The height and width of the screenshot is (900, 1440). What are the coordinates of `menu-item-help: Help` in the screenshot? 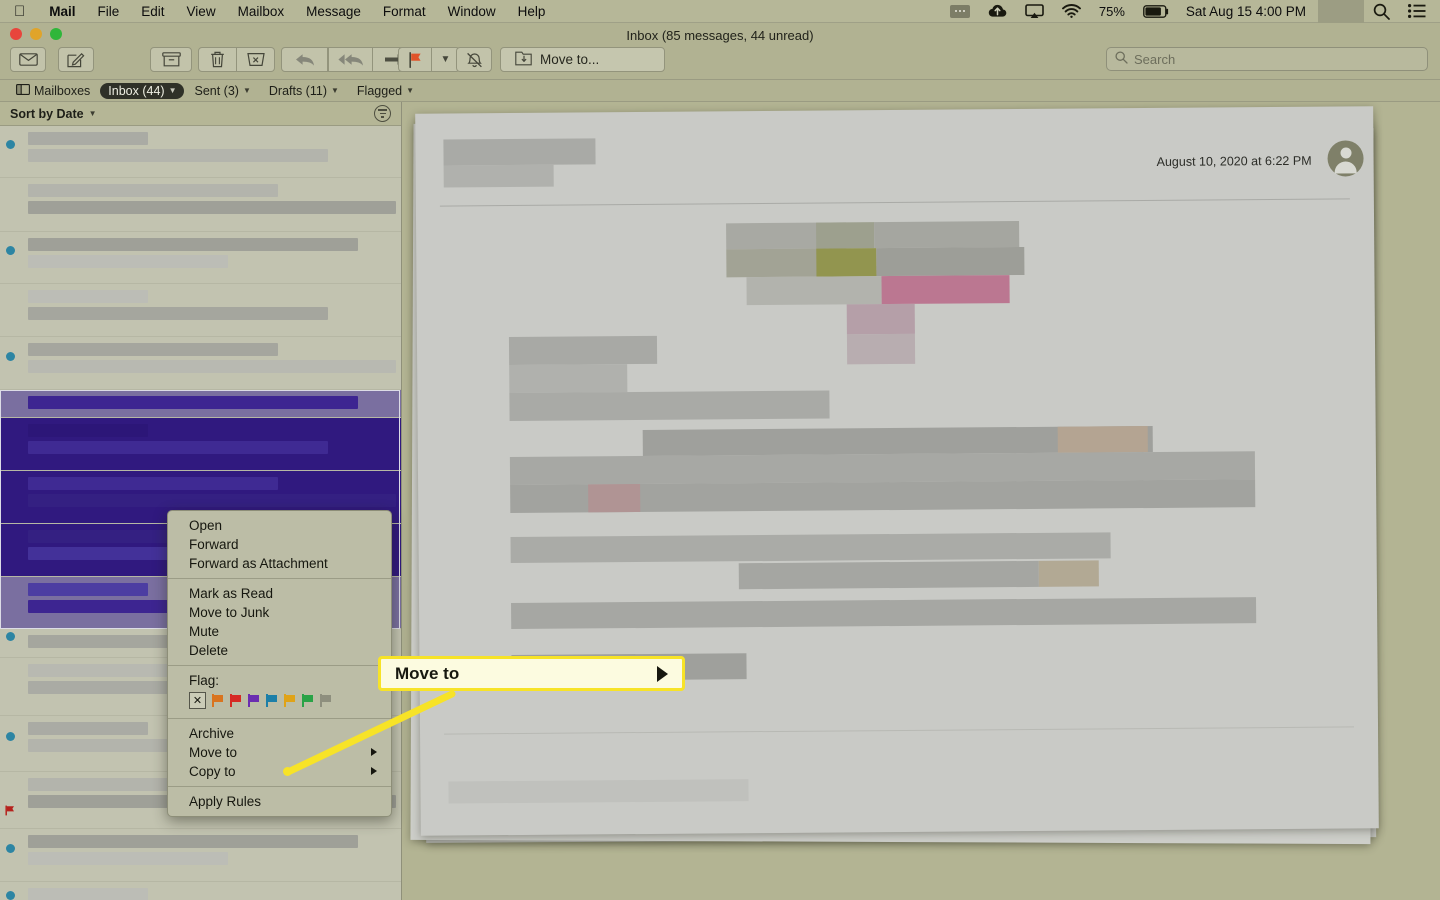 It's located at (532, 11).